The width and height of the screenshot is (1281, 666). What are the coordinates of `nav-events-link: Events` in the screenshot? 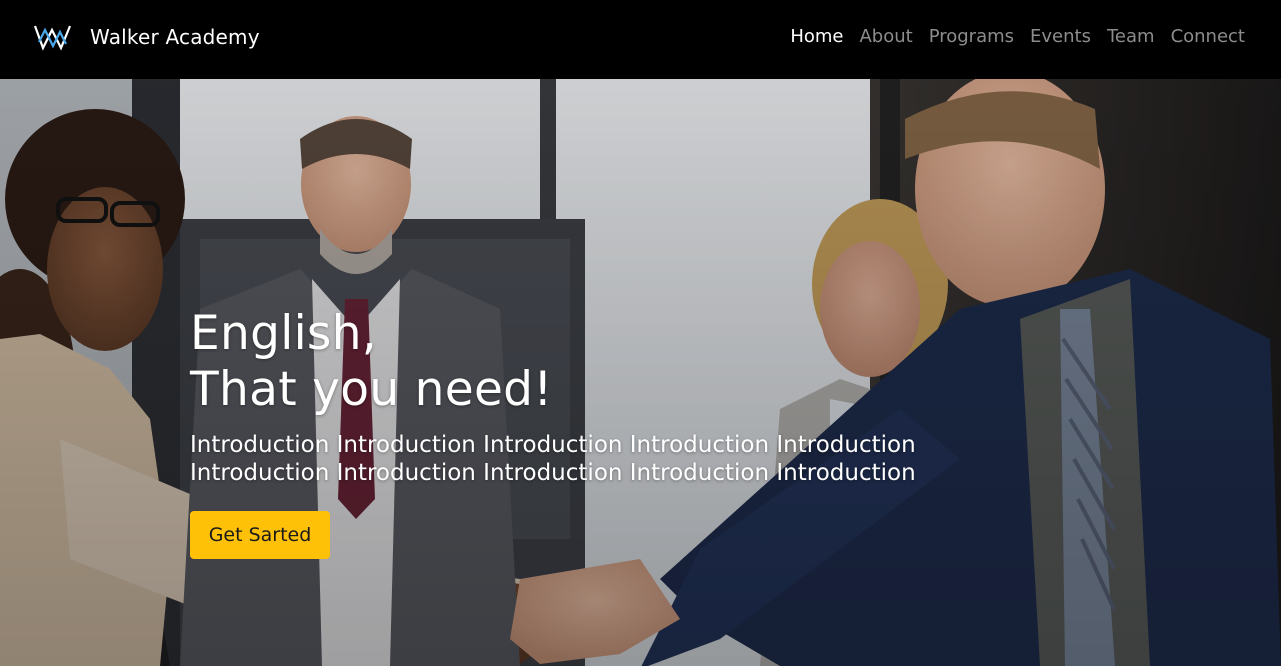 It's located at (1060, 37).